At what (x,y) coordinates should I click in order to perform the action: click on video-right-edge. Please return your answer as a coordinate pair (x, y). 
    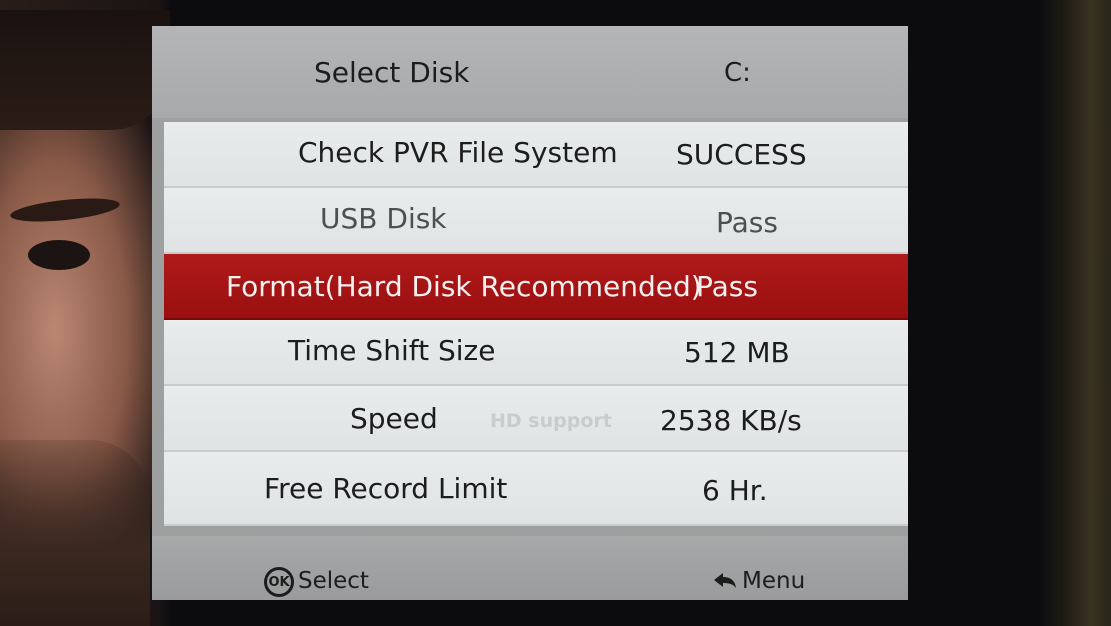
    Looking at the image, I should click on (1085, 313).